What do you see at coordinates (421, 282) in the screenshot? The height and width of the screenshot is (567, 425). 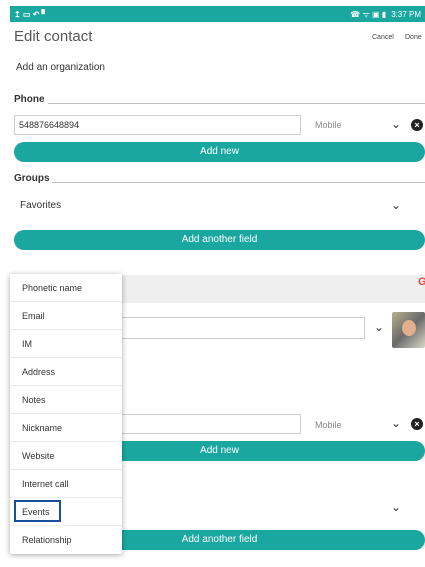 I see `google-icon: G` at bounding box center [421, 282].